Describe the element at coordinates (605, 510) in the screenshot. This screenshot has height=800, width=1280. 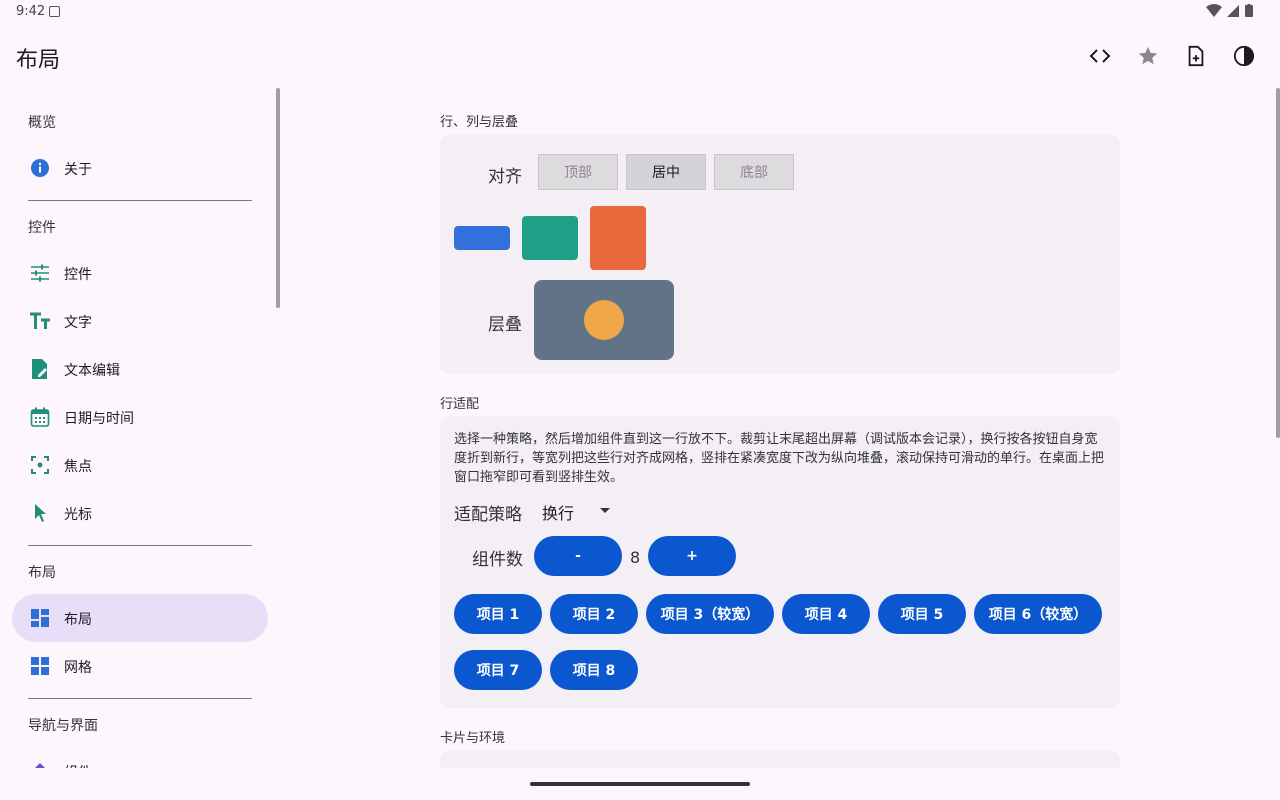
I see `dropdown-arrow-icon` at that location.